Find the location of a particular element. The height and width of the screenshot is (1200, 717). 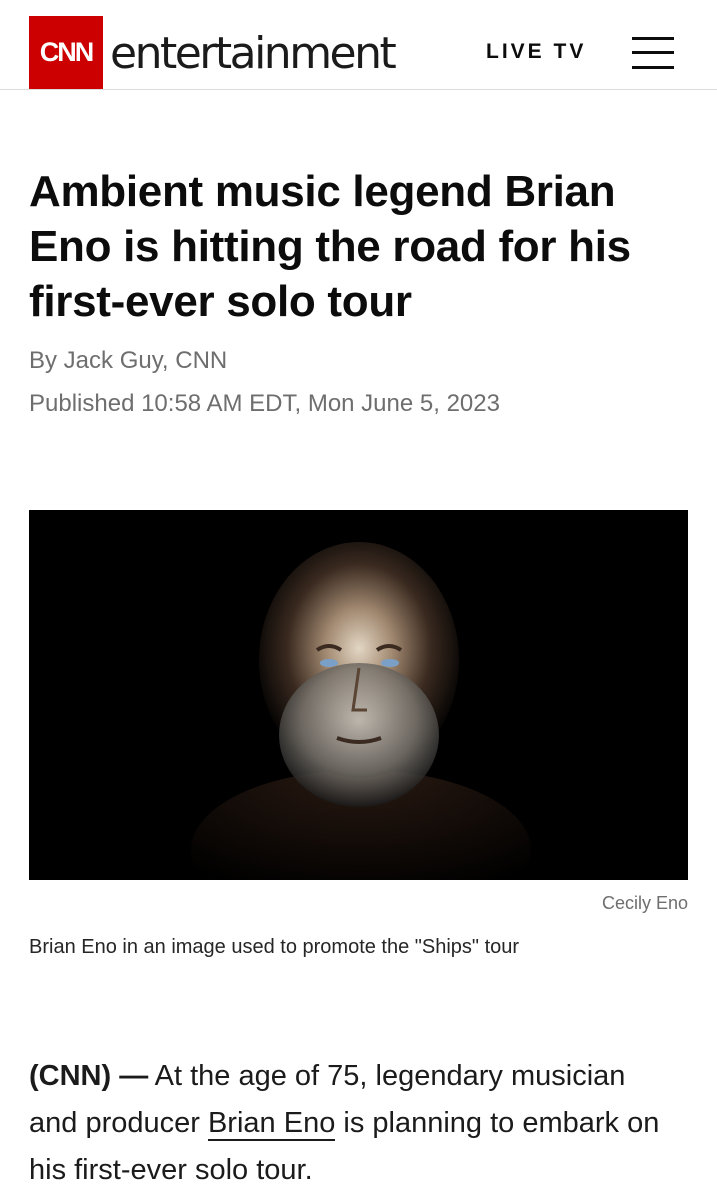

hamburger-menu-icon is located at coordinates (653, 53).